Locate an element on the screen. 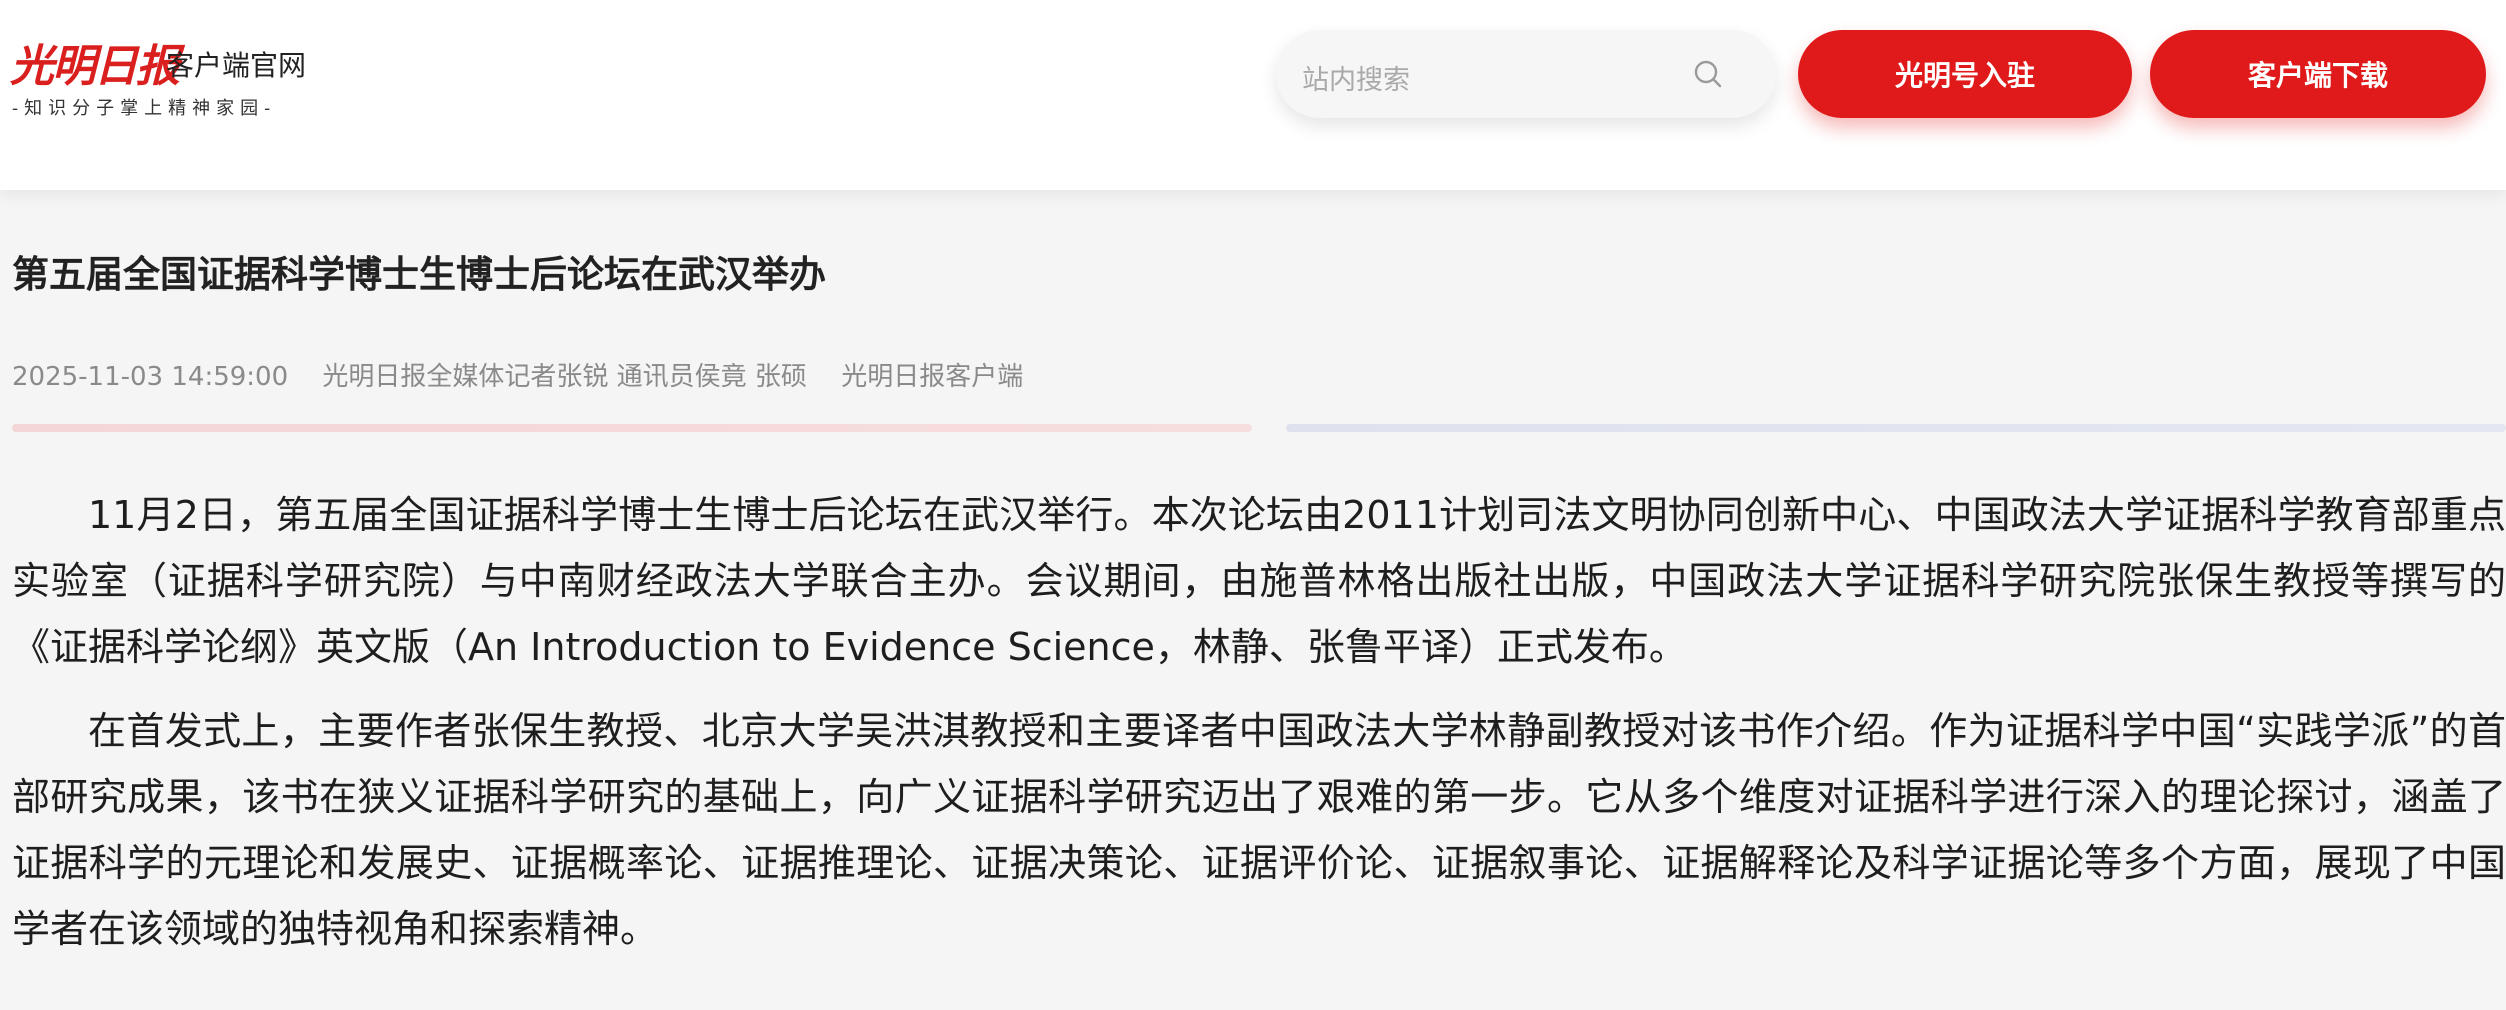  join-button: 光明号入驻 is located at coordinates (1965, 74).